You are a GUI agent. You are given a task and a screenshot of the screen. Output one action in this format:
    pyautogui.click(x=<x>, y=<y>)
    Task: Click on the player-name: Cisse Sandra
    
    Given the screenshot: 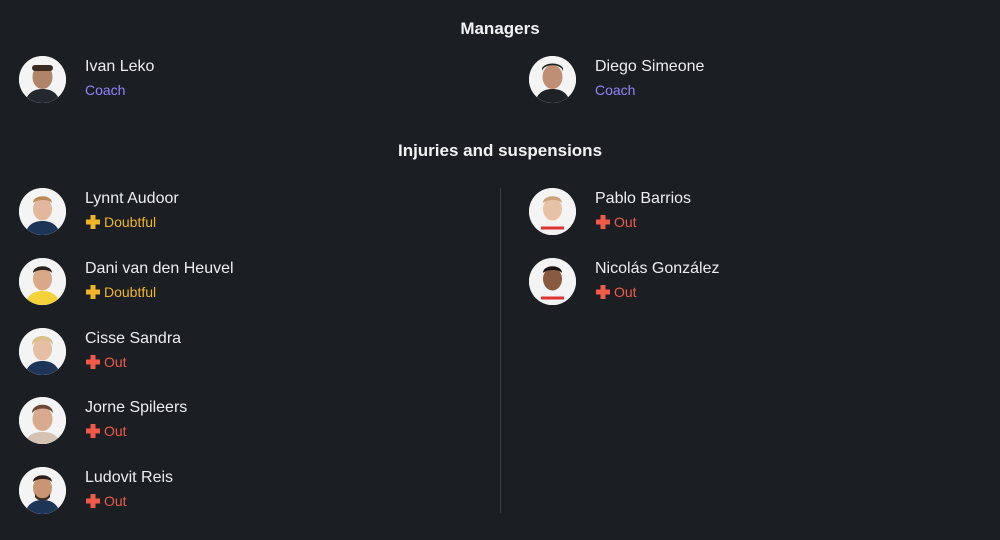 What is the action you would take?
    pyautogui.click(x=133, y=339)
    